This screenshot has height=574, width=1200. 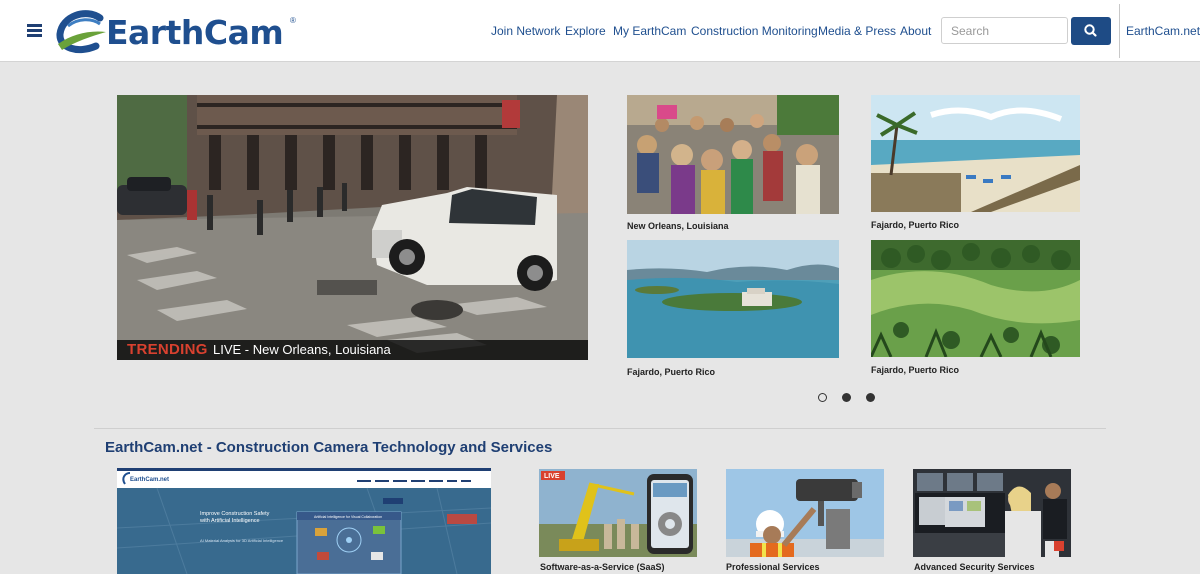 What do you see at coordinates (678, 226) in the screenshot?
I see `thumbnail-caption: New Orleans, Louisiana` at bounding box center [678, 226].